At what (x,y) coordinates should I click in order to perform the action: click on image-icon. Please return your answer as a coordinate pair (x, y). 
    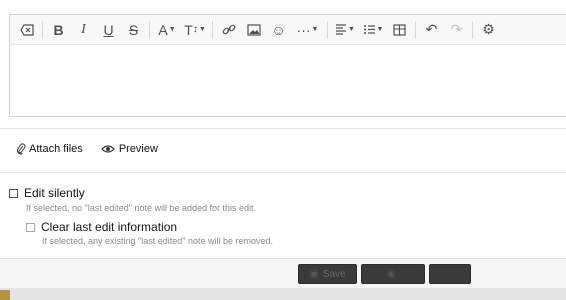
    Looking at the image, I should click on (253, 30).